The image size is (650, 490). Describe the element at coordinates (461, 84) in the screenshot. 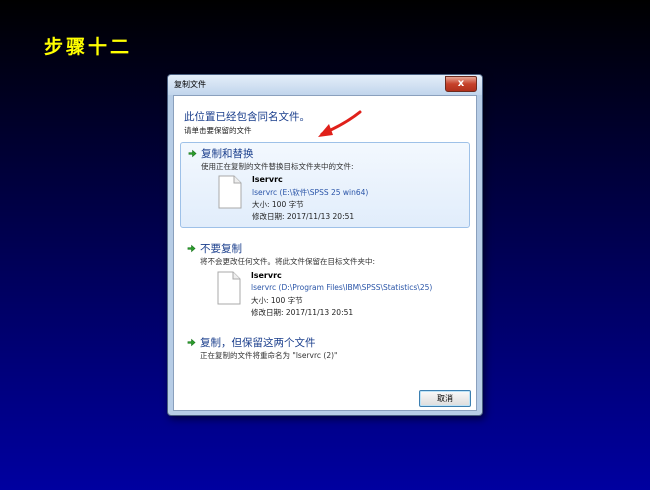

I see `close-button: x` at that location.